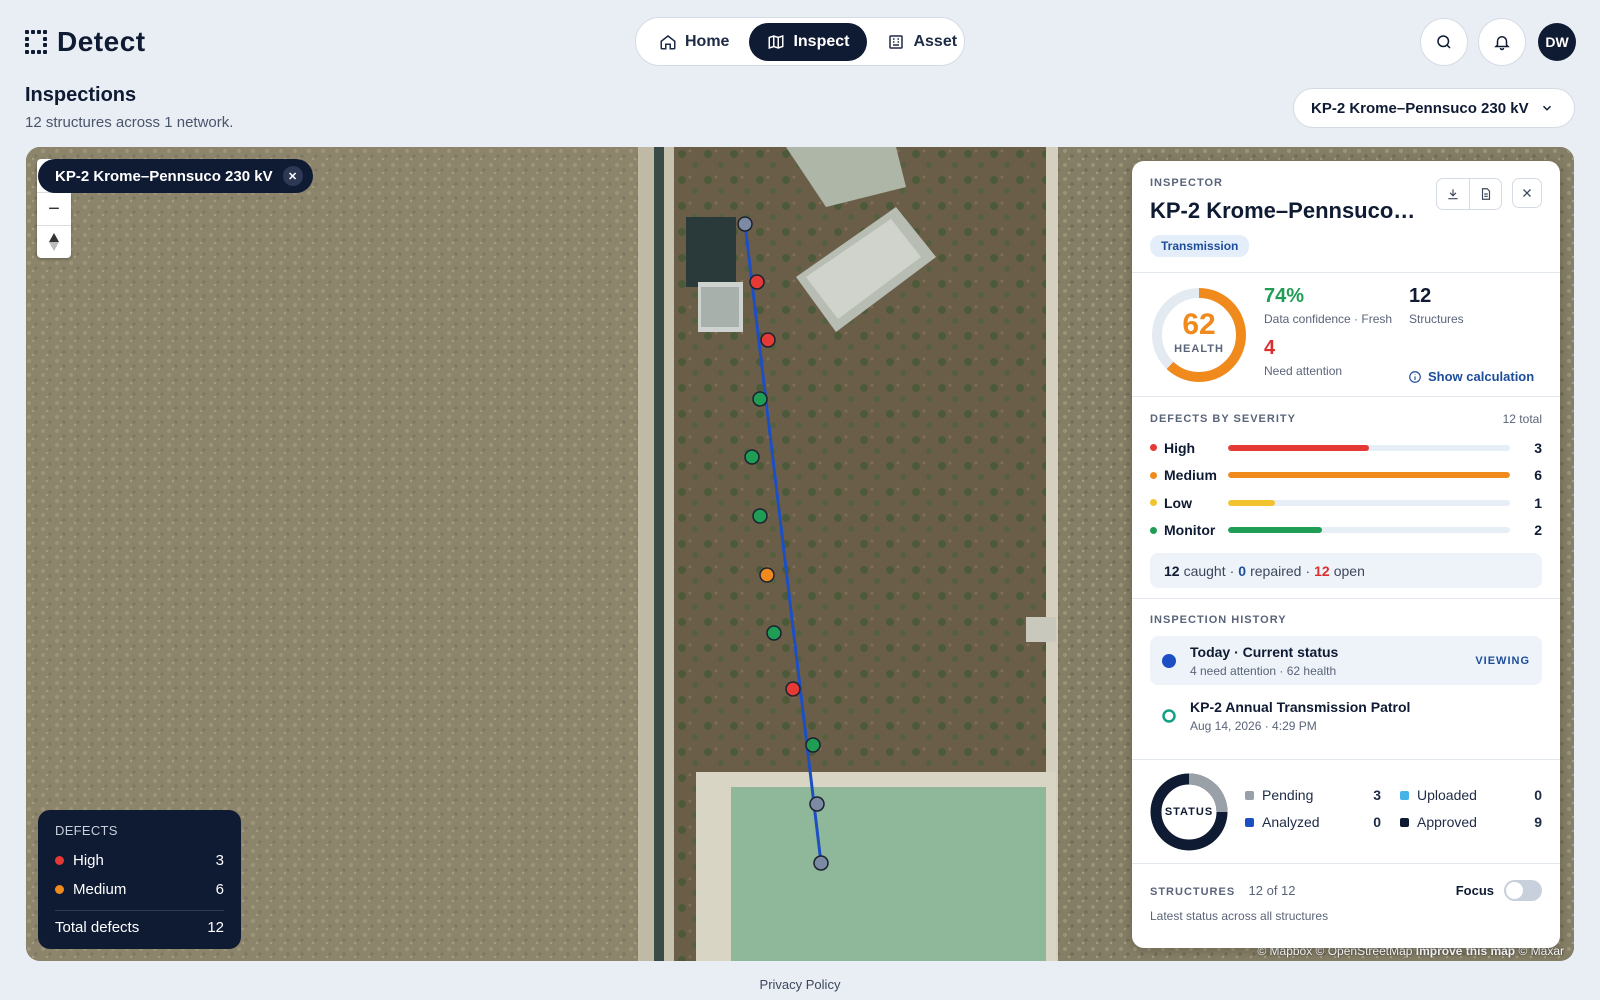  I want to click on main-nav: Home Inspect Asset, so click(800, 41).